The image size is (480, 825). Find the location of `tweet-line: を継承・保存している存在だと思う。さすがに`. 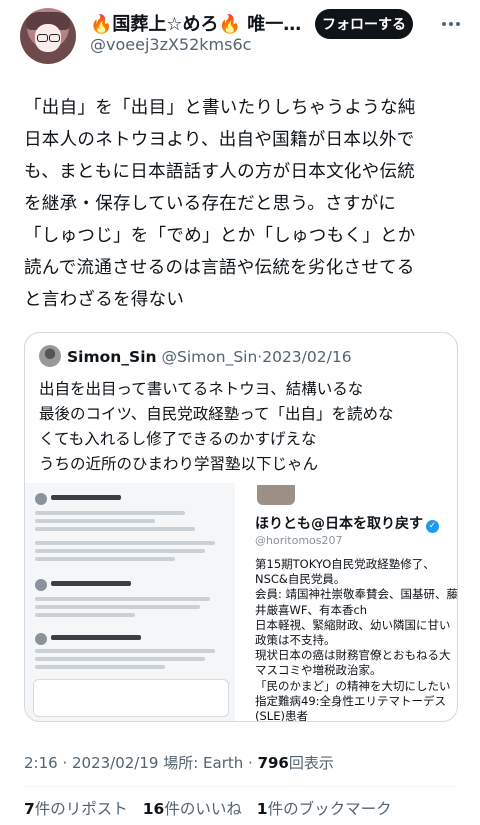

tweet-line: を継承・保存している存在だと思う。さすがに is located at coordinates (210, 204).